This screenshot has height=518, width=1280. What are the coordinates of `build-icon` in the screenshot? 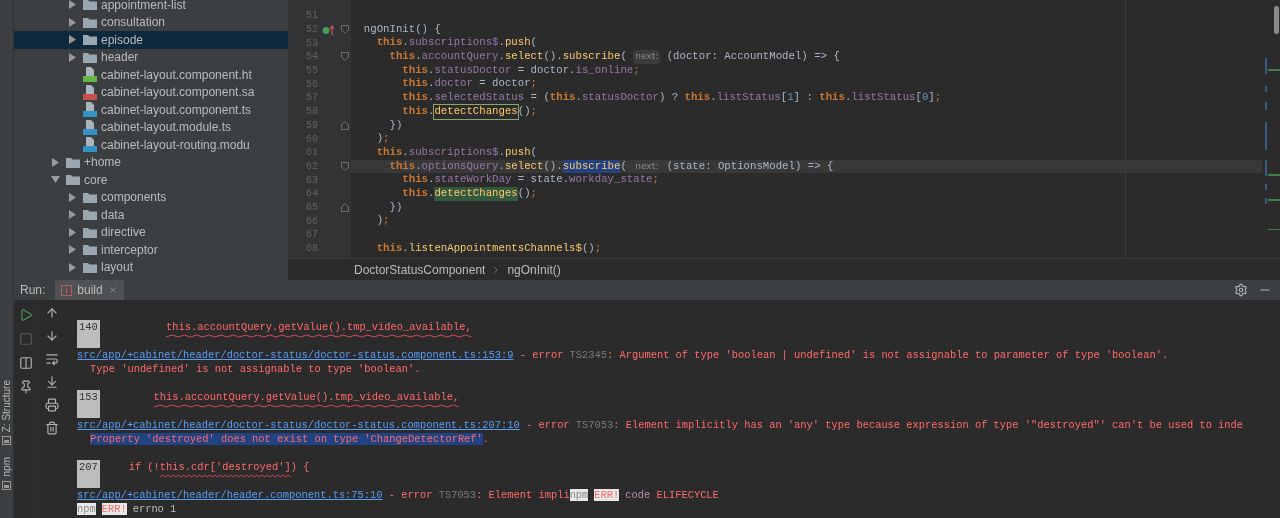 It's located at (67, 290).